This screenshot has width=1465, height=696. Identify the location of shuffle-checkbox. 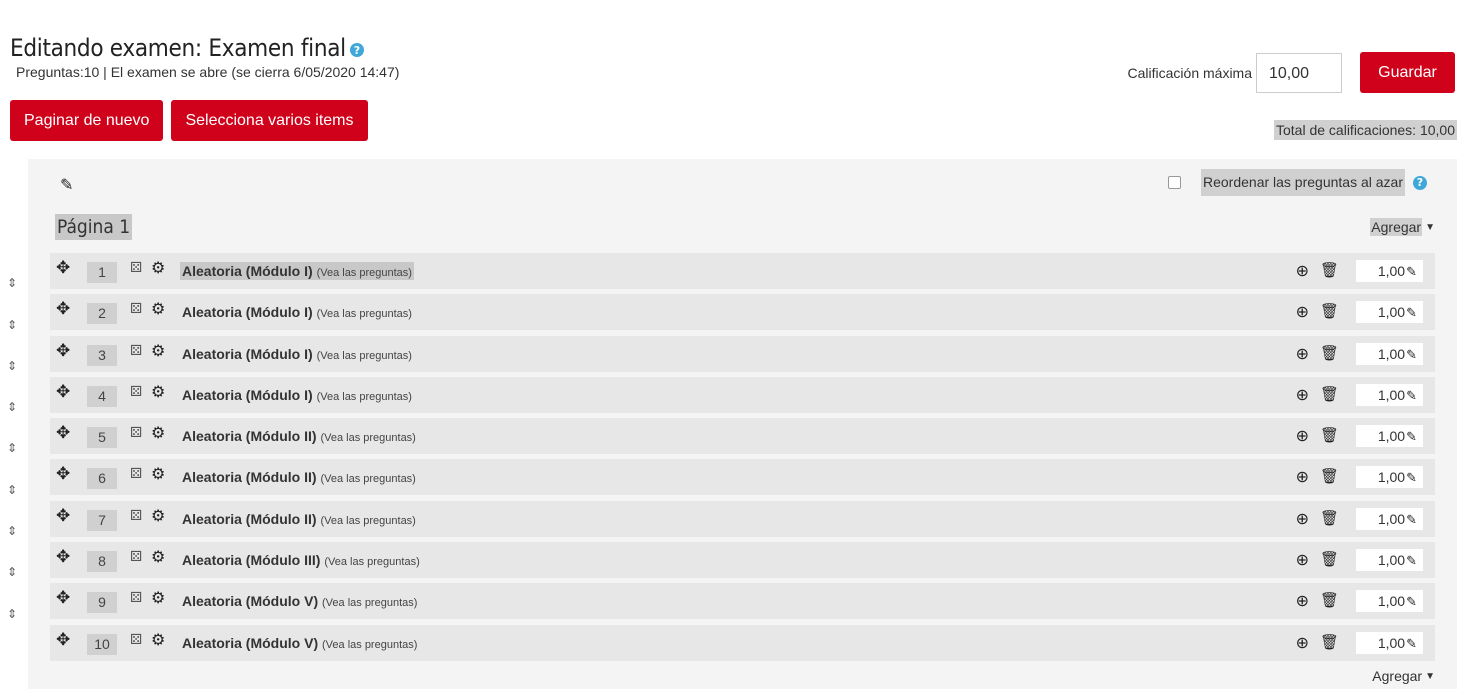
(1174, 182).